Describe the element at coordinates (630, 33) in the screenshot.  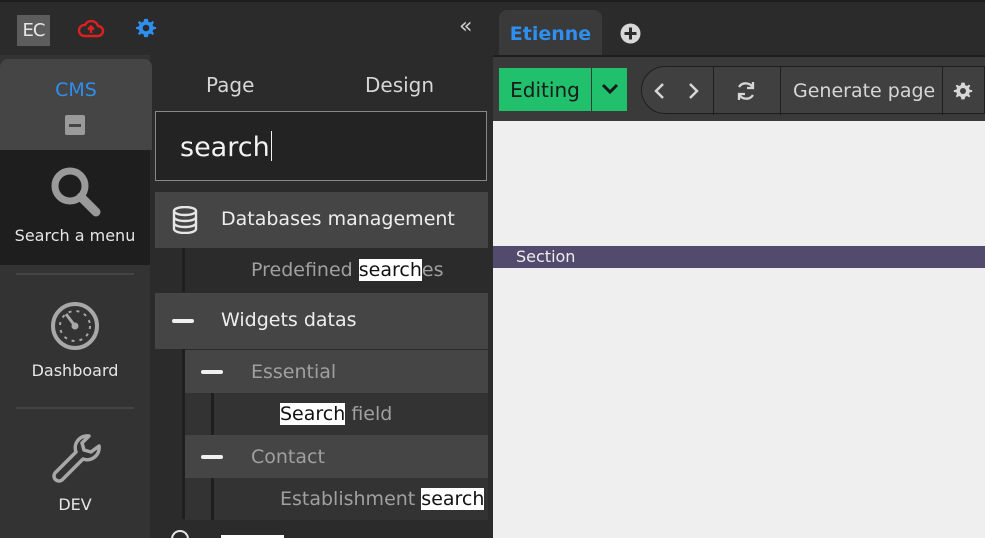
I see `plus-circle-icon` at that location.